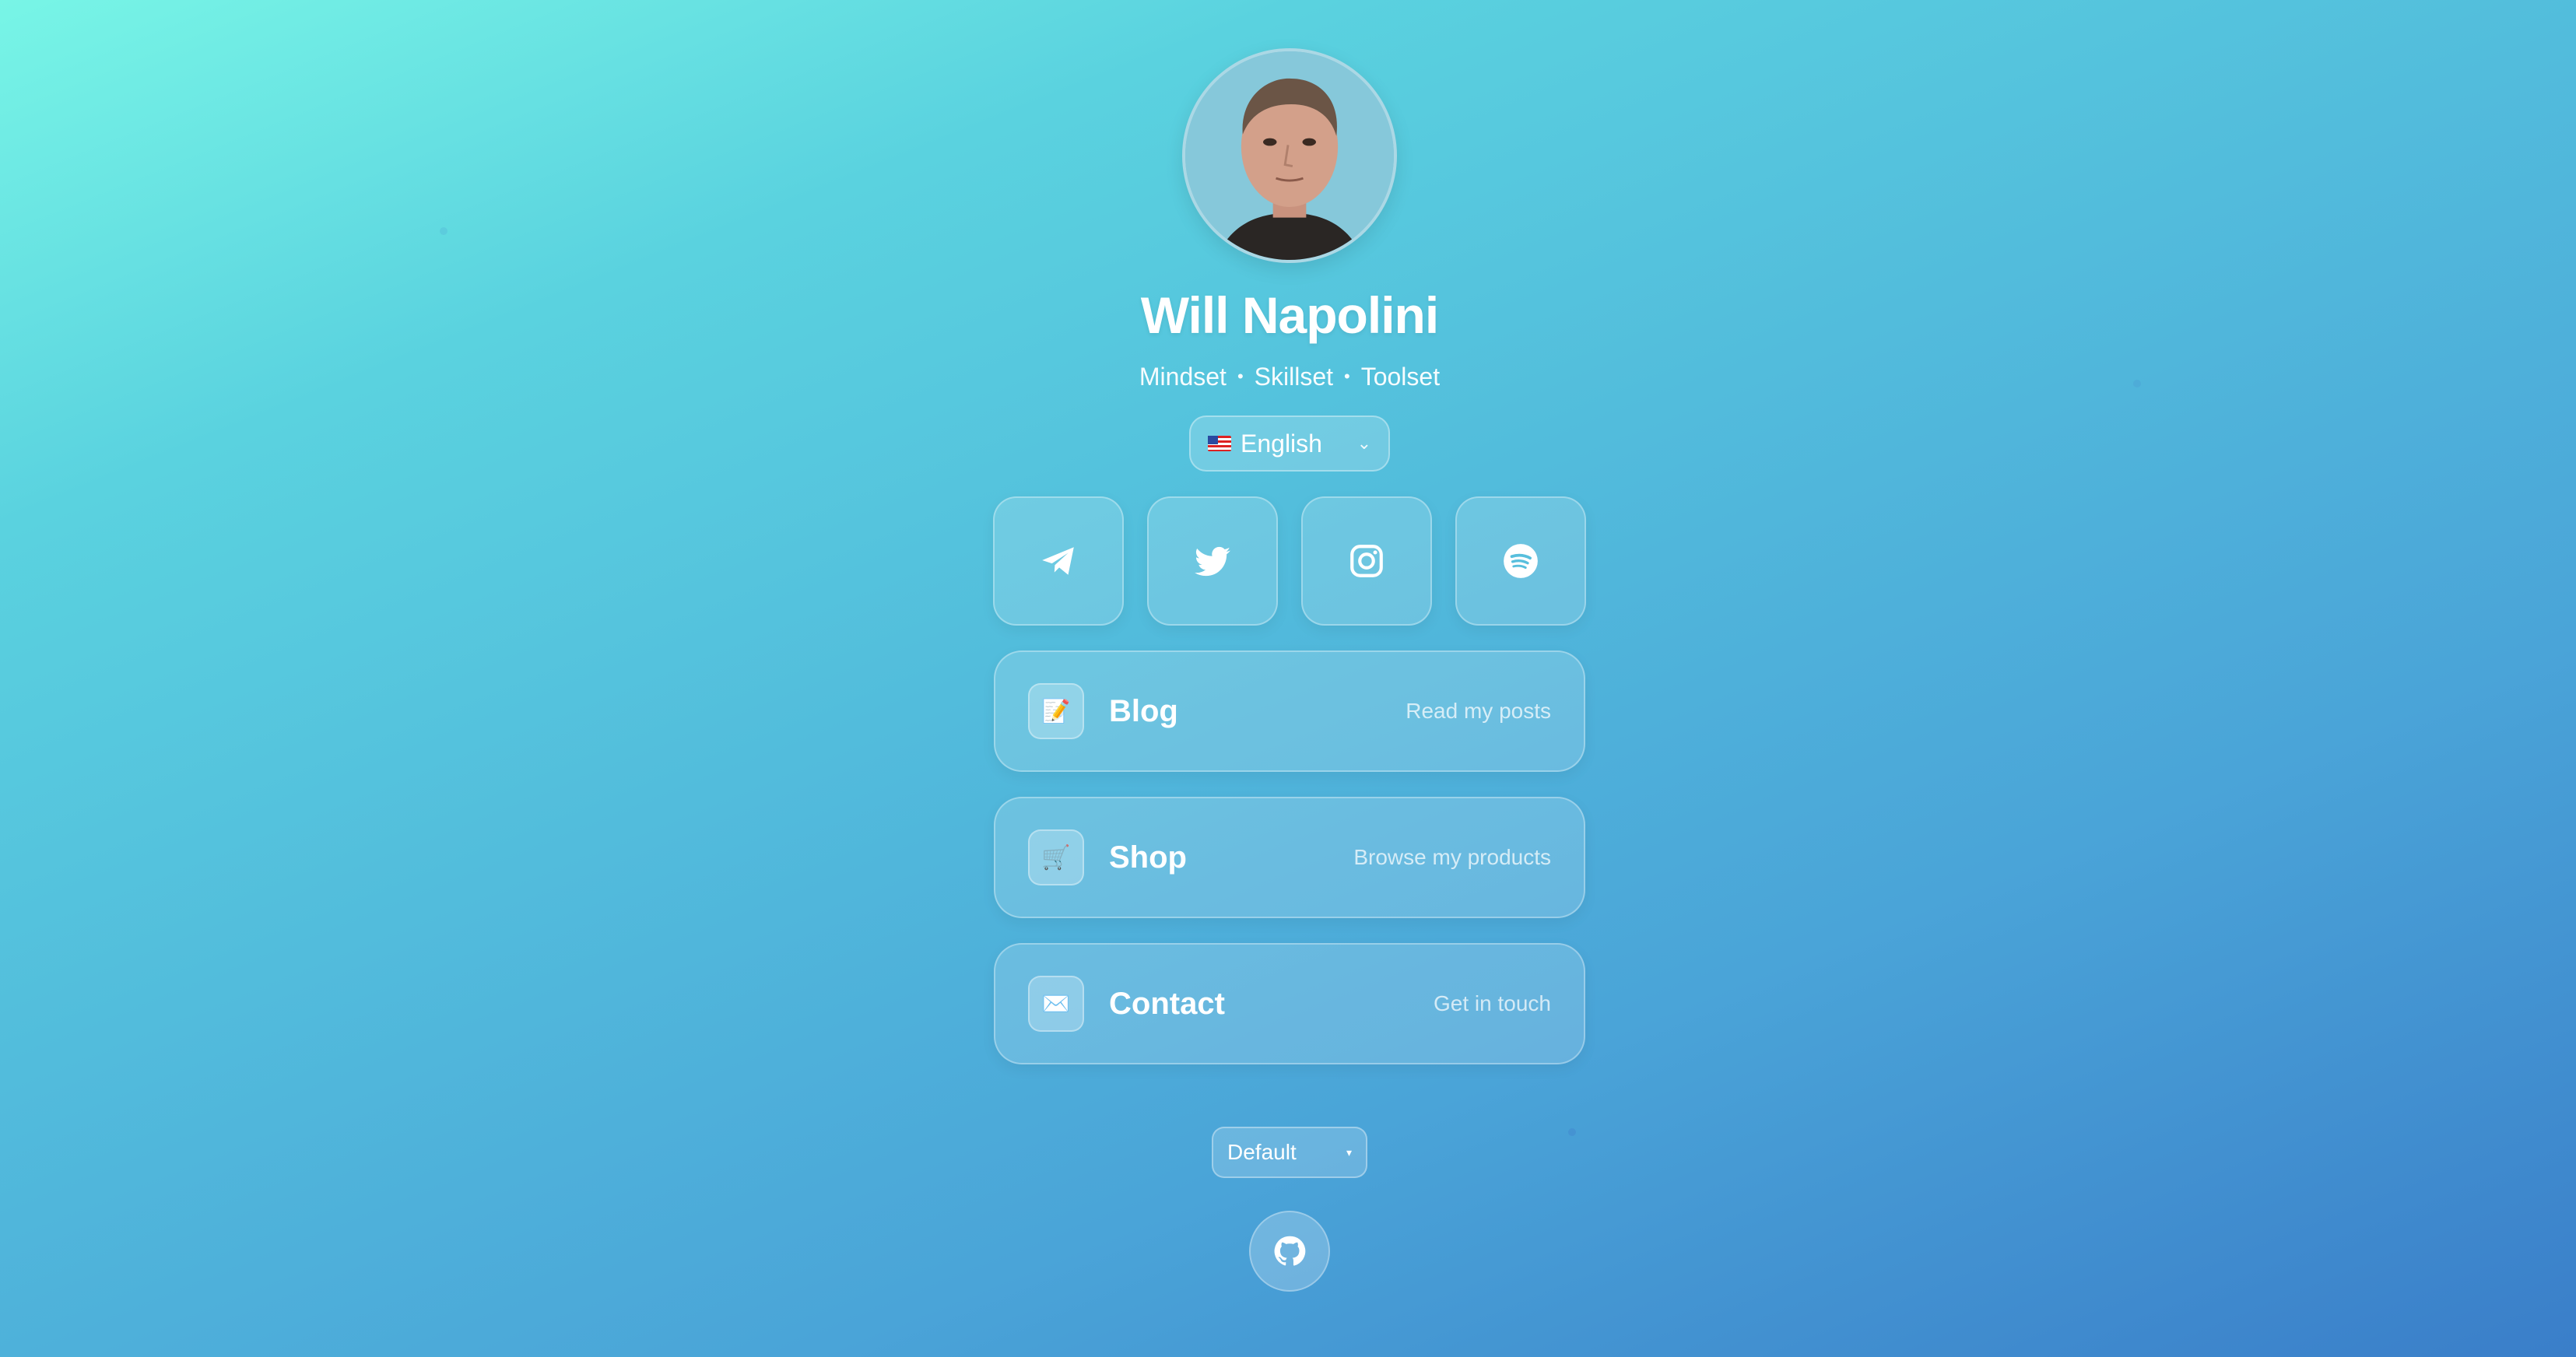 The width and height of the screenshot is (2576, 1357). I want to click on twitter-icon, so click(1213, 561).